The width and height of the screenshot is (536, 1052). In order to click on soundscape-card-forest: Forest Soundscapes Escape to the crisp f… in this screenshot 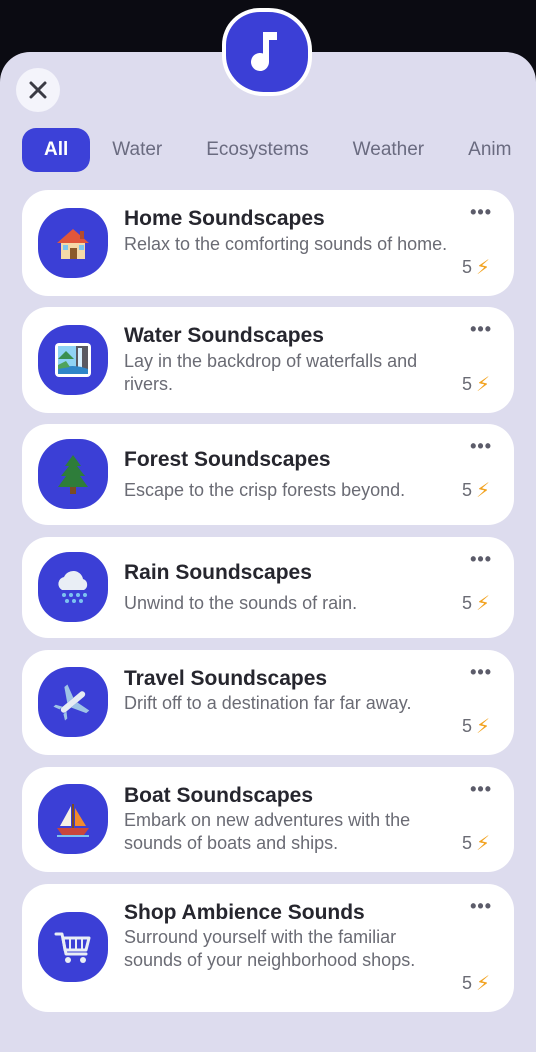, I will do `click(268, 474)`.